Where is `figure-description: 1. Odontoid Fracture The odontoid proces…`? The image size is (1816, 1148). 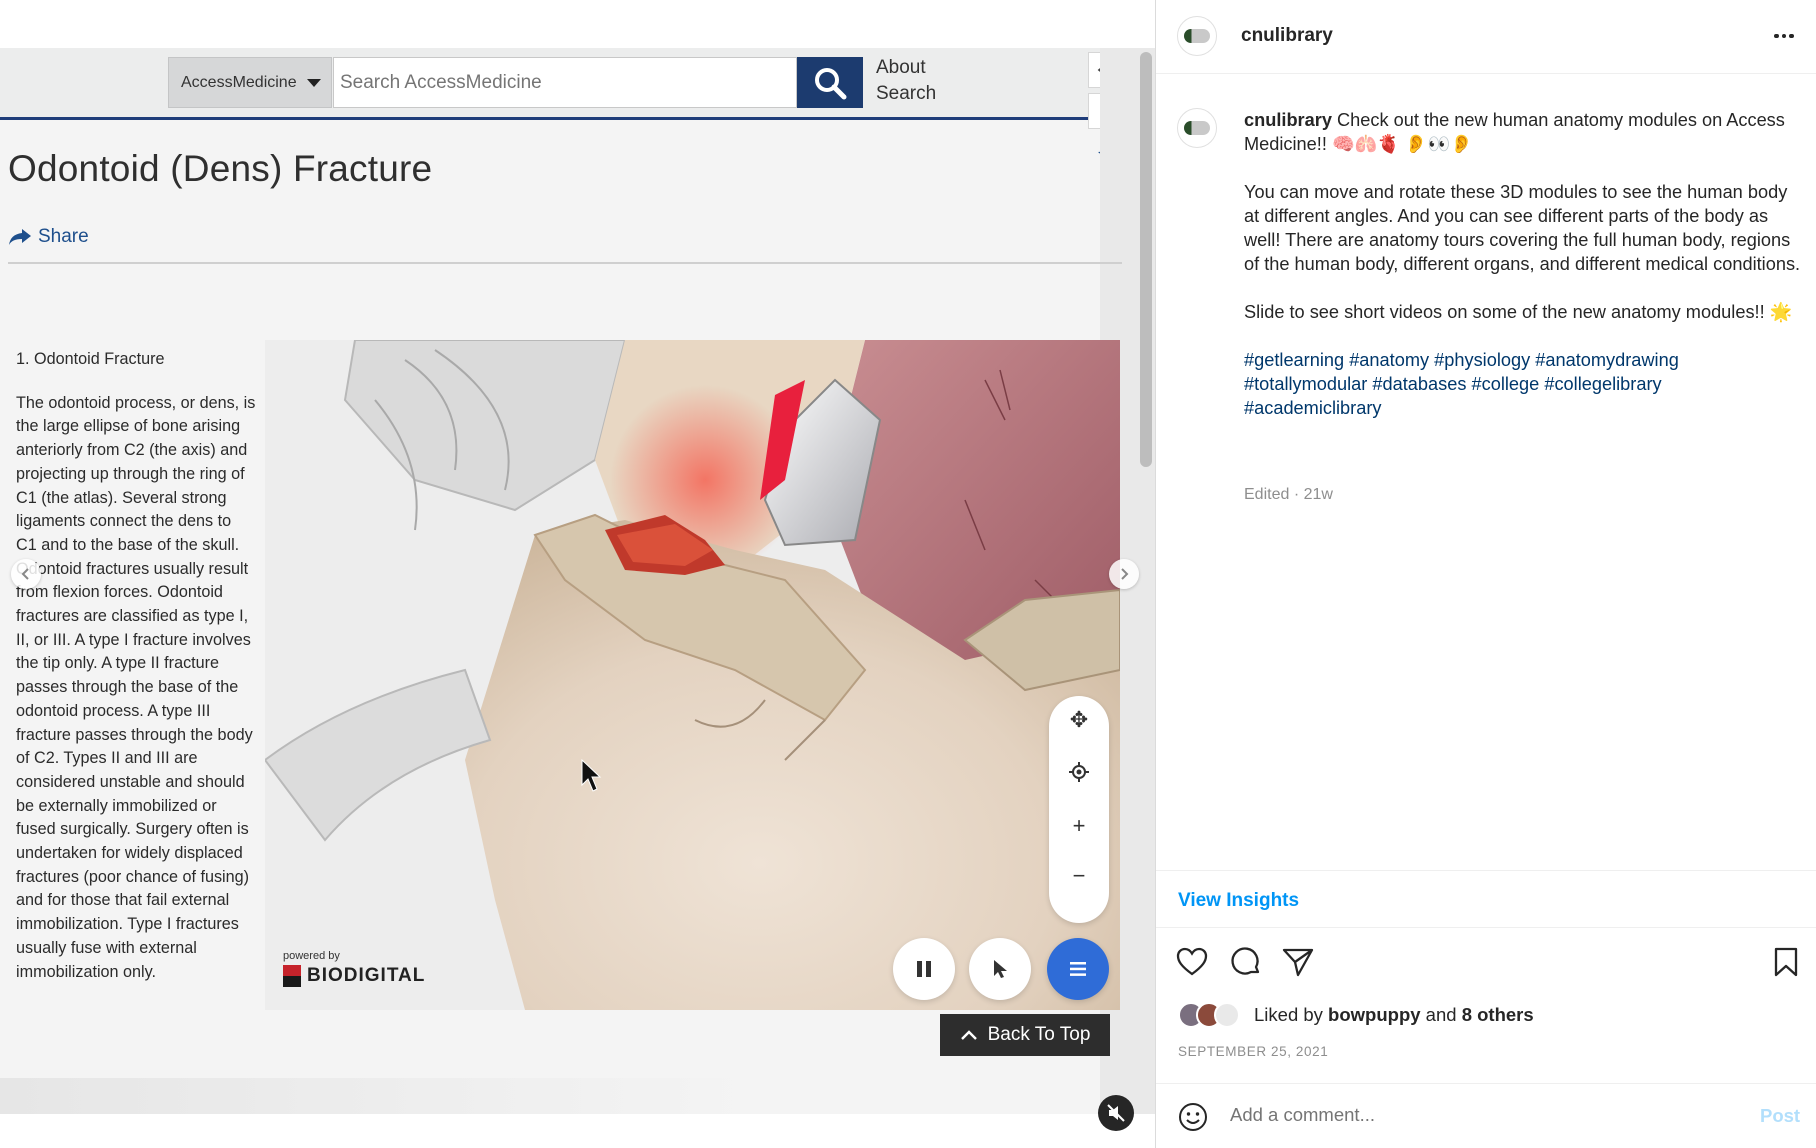
figure-description: 1. Odontoid Fracture The odontoid proces… is located at coordinates (136, 666).